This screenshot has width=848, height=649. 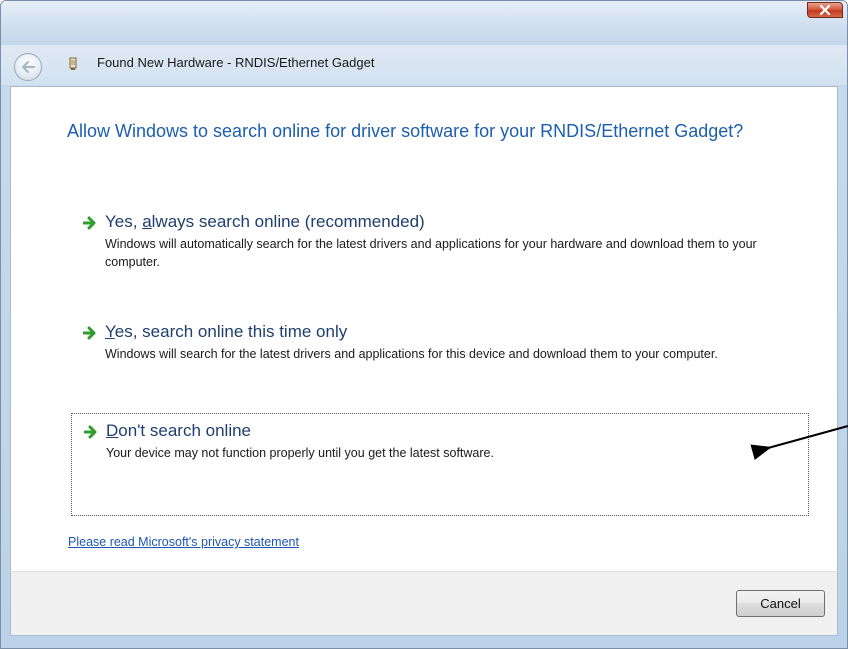 What do you see at coordinates (424, 23) in the screenshot?
I see `title-bar` at bounding box center [424, 23].